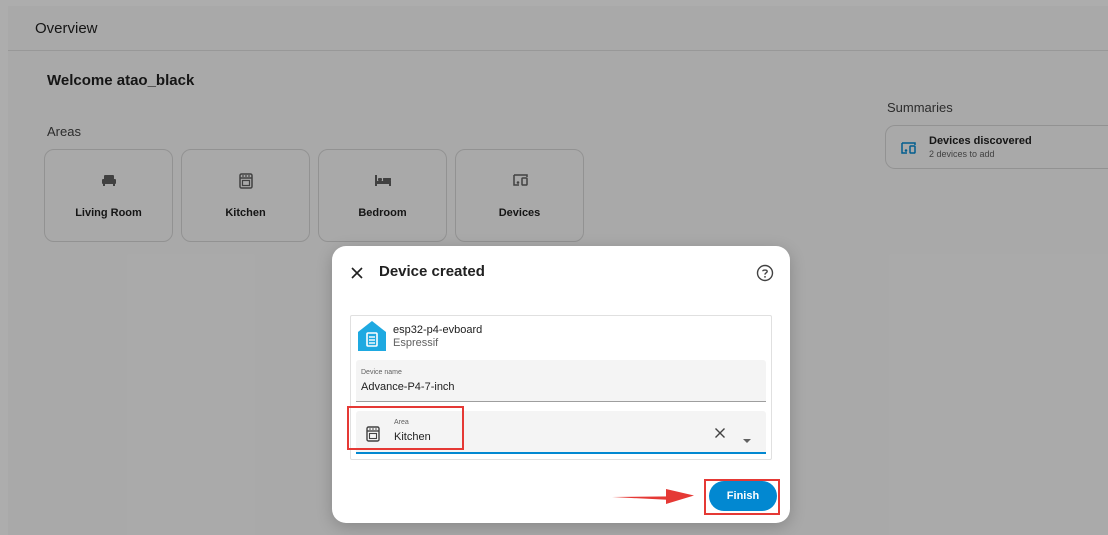 Image resolution: width=1108 pixels, height=535 pixels. What do you see at coordinates (561, 381) in the screenshot?
I see `device-name-field: Device name Advance-P4-7-inch` at bounding box center [561, 381].